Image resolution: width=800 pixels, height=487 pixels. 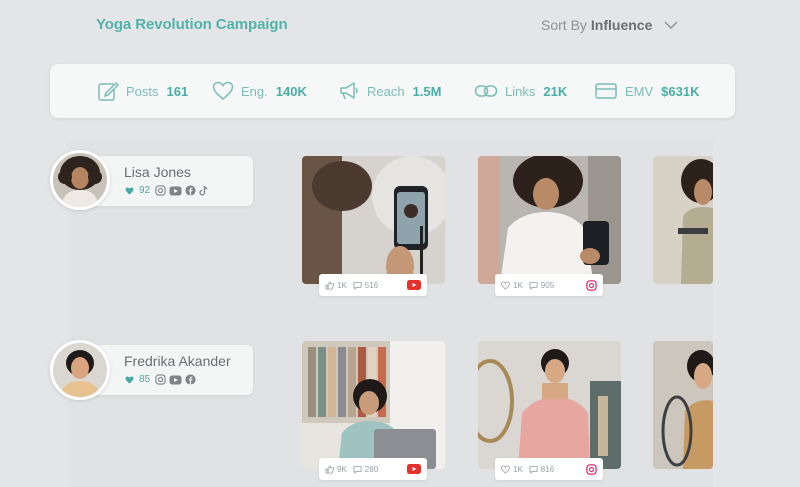 What do you see at coordinates (606, 91) in the screenshot?
I see `card-icon` at bounding box center [606, 91].